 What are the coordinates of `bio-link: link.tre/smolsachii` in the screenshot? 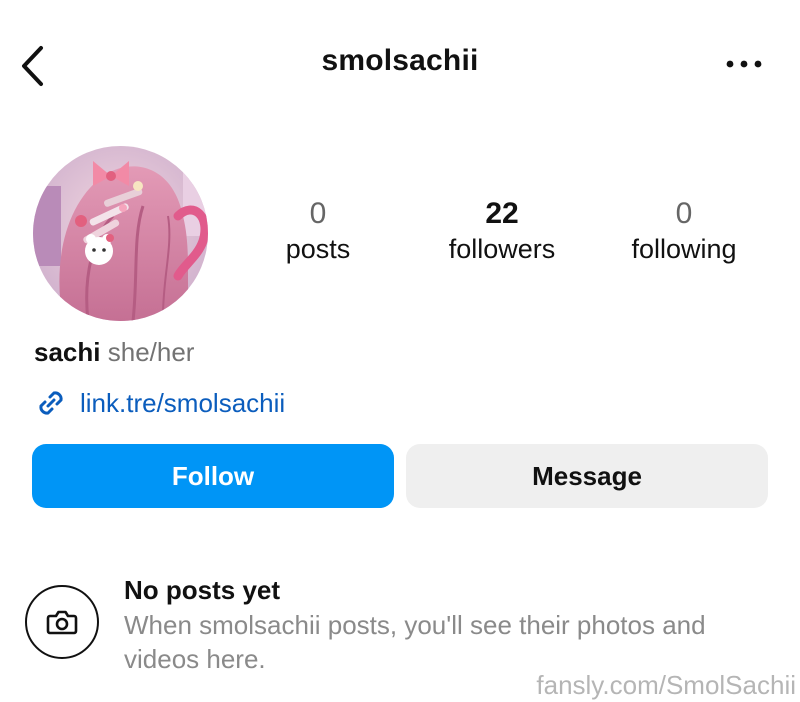 It's located at (159, 403).